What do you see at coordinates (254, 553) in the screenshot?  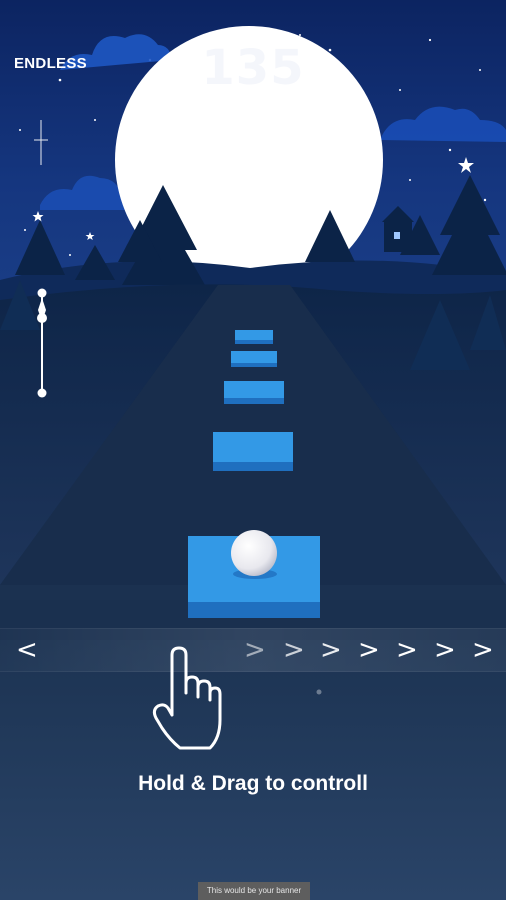 I see `ball` at bounding box center [254, 553].